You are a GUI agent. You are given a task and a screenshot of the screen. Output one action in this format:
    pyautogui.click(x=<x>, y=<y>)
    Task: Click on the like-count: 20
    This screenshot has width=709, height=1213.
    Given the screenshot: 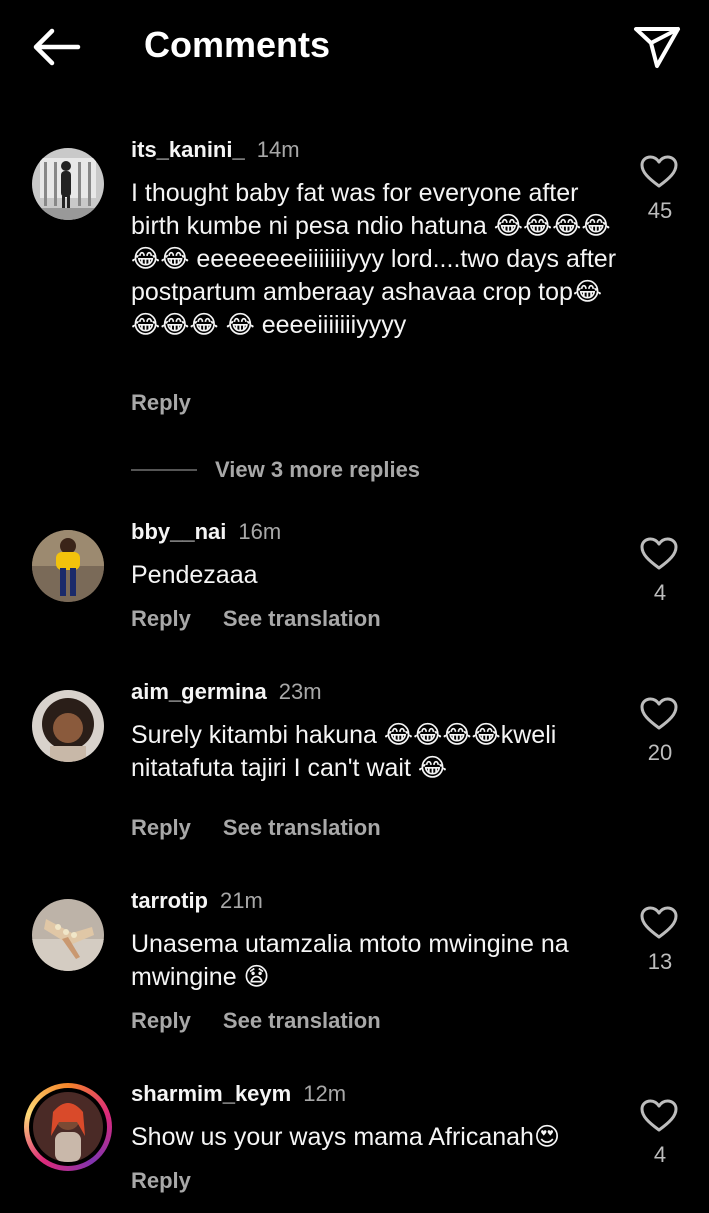 What is the action you would take?
    pyautogui.click(x=660, y=752)
    